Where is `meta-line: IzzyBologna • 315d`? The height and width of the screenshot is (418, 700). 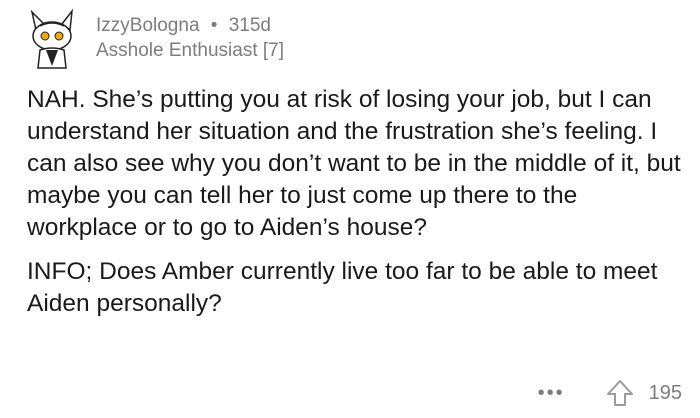
meta-line: IzzyBologna • 315d is located at coordinates (190, 26).